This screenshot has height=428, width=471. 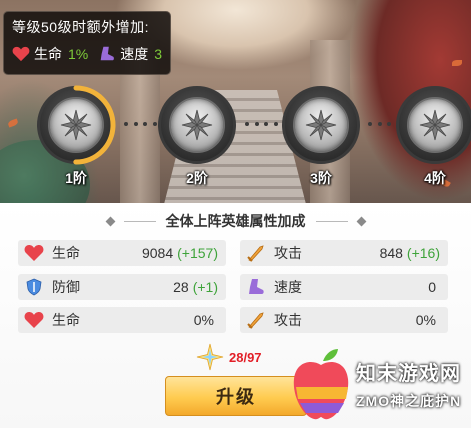 I want to click on stat-value: 28 (+1), so click(x=195, y=287).